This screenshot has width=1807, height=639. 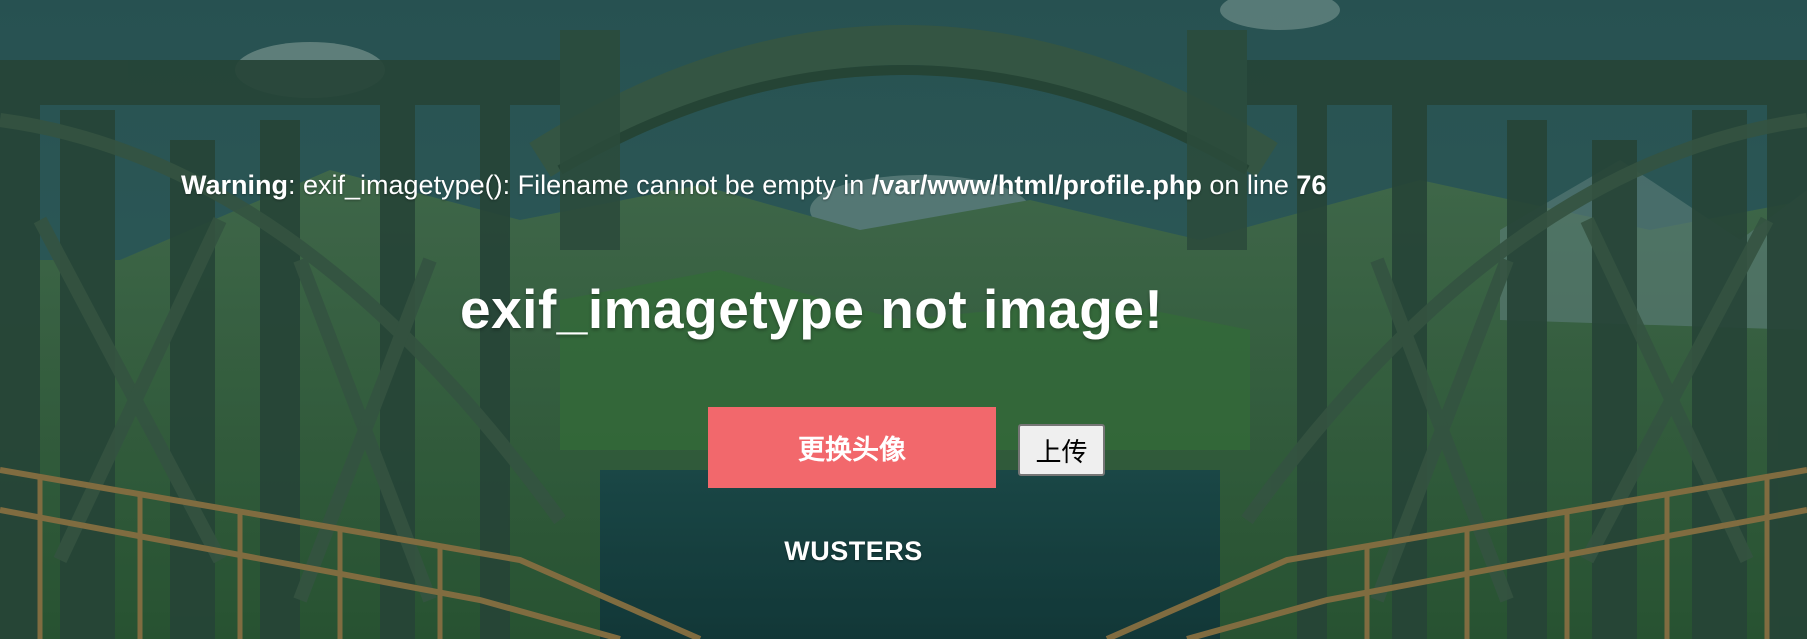 What do you see at coordinates (1311, 185) in the screenshot?
I see `warning-line-number: 76` at bounding box center [1311, 185].